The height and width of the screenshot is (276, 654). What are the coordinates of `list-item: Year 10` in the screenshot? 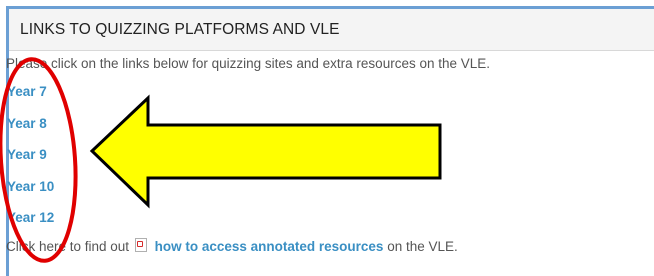 It's located at (30, 194).